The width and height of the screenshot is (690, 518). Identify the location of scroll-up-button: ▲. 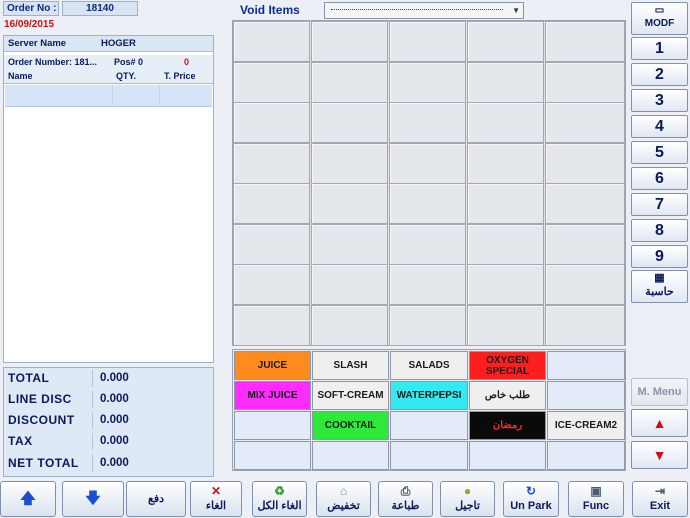
(659, 423).